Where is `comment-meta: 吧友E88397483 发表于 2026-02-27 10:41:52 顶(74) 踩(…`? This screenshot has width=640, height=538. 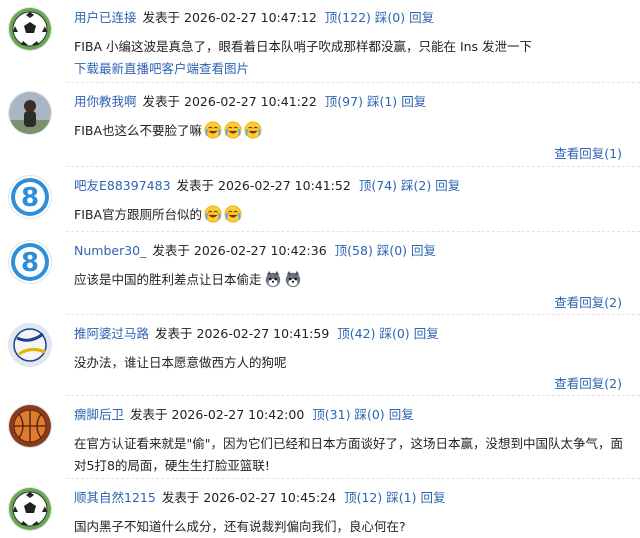 comment-meta: 吧友E88397483 发表于 2026-02-27 10:41:52 顶(74) 踩(… is located at coordinates (267, 186).